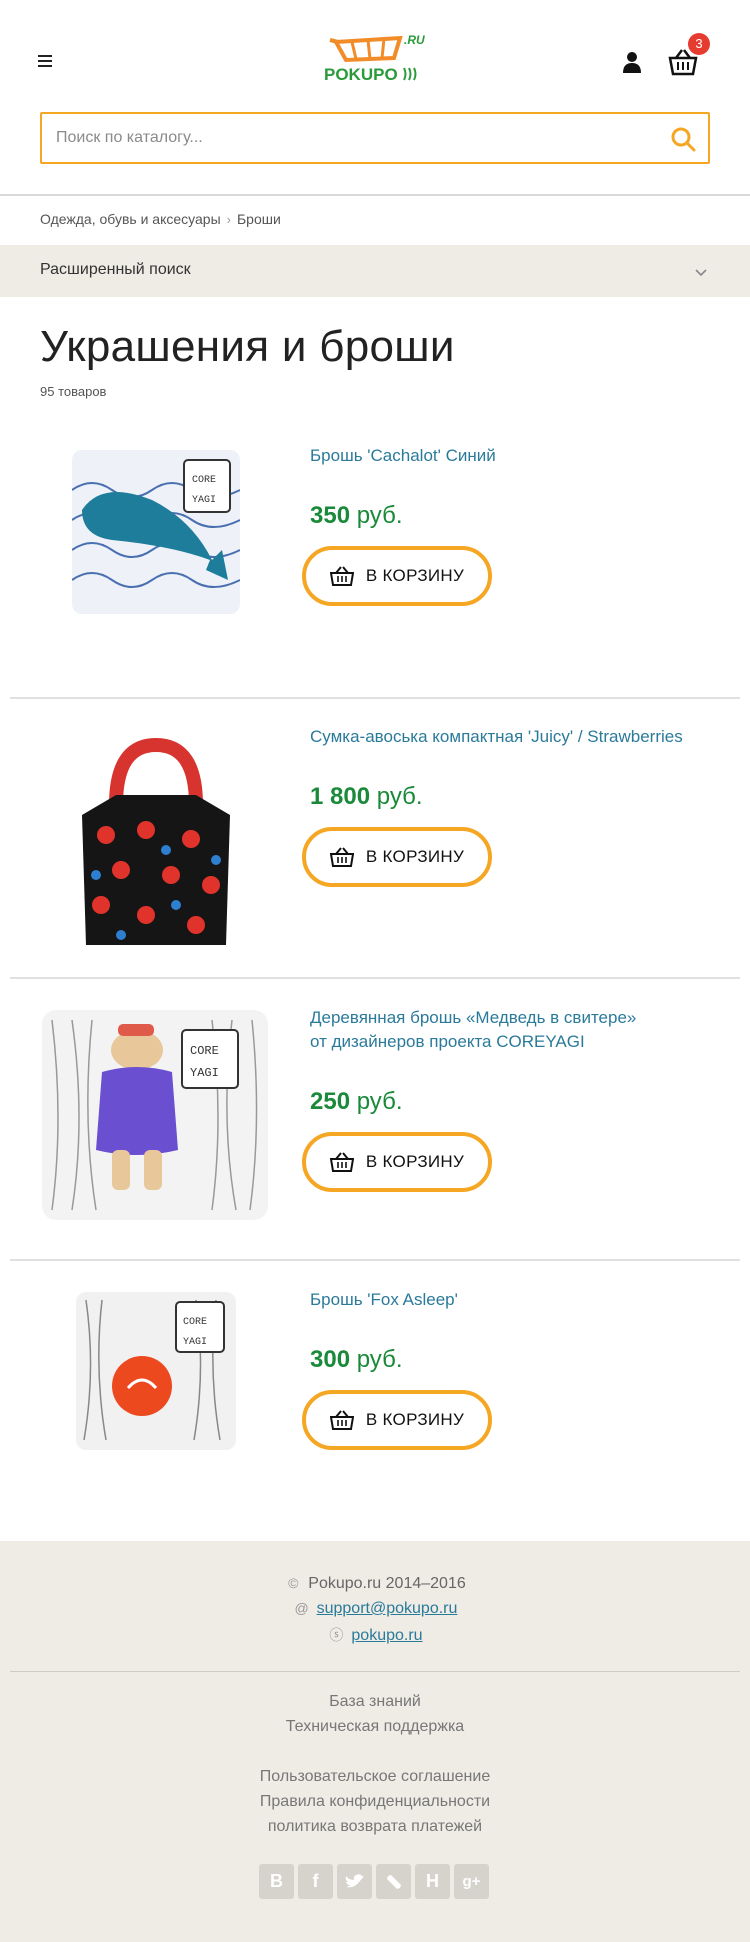  What do you see at coordinates (375, 1776) in the screenshot?
I see `footer-link-user-agreement: Пользовательское соглашение` at bounding box center [375, 1776].